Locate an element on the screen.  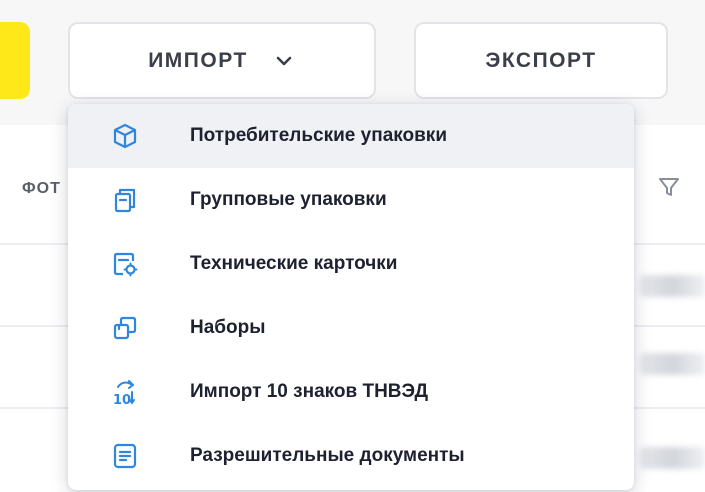
menu-item-label: Потребительские упаковки is located at coordinates (319, 135).